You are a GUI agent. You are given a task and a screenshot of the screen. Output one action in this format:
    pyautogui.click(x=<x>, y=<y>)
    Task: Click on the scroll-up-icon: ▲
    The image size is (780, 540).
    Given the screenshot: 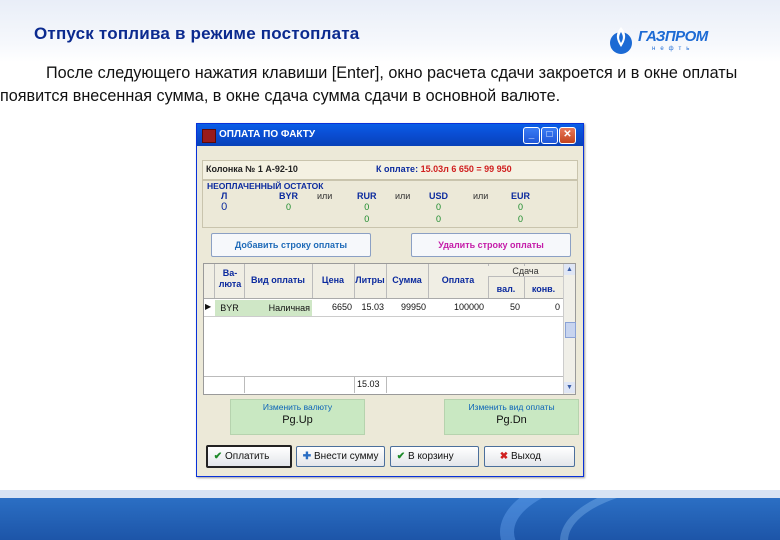 What is the action you would take?
    pyautogui.click(x=569, y=269)
    